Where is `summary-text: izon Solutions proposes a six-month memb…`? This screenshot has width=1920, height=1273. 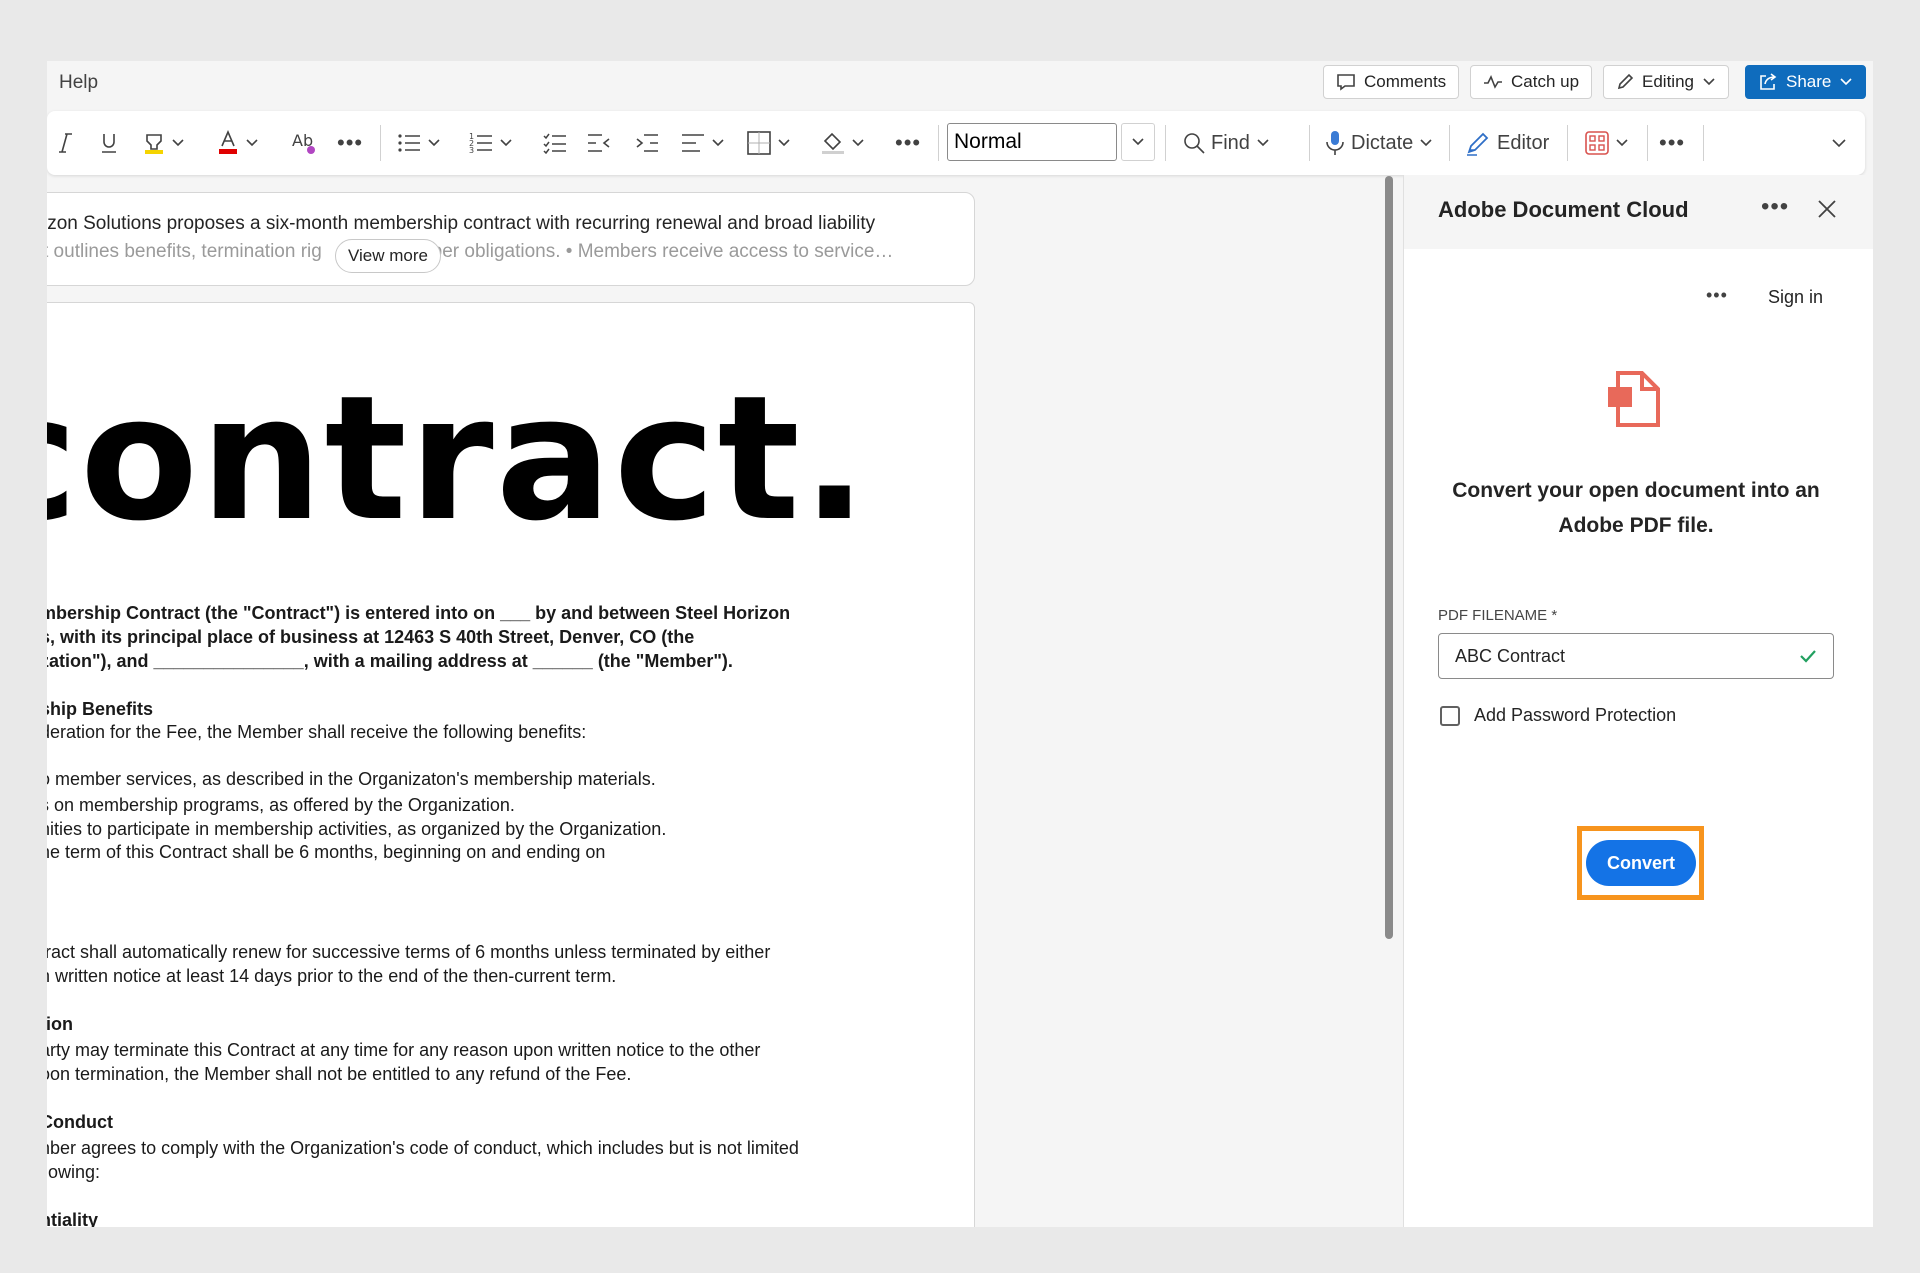 summary-text: izon Solutions proposes a six-month memb… is located at coordinates (461, 223).